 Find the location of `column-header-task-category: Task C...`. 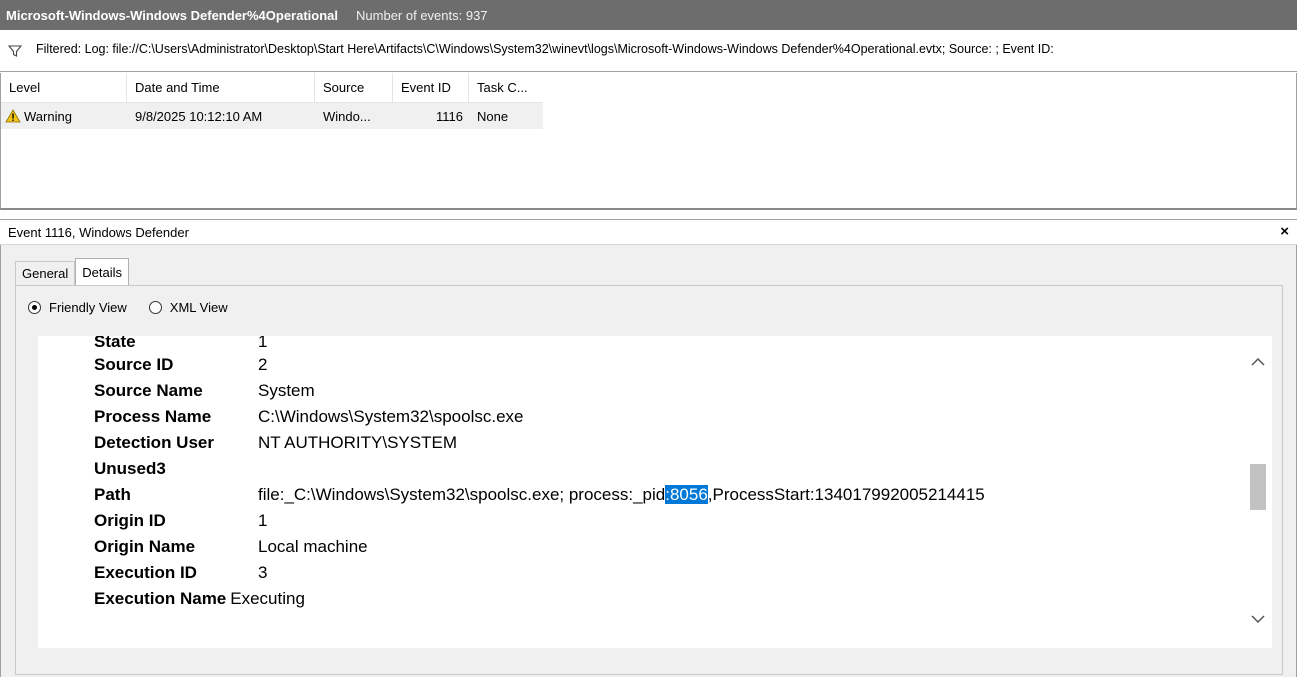

column-header-task-category: Task C... is located at coordinates (506, 88).